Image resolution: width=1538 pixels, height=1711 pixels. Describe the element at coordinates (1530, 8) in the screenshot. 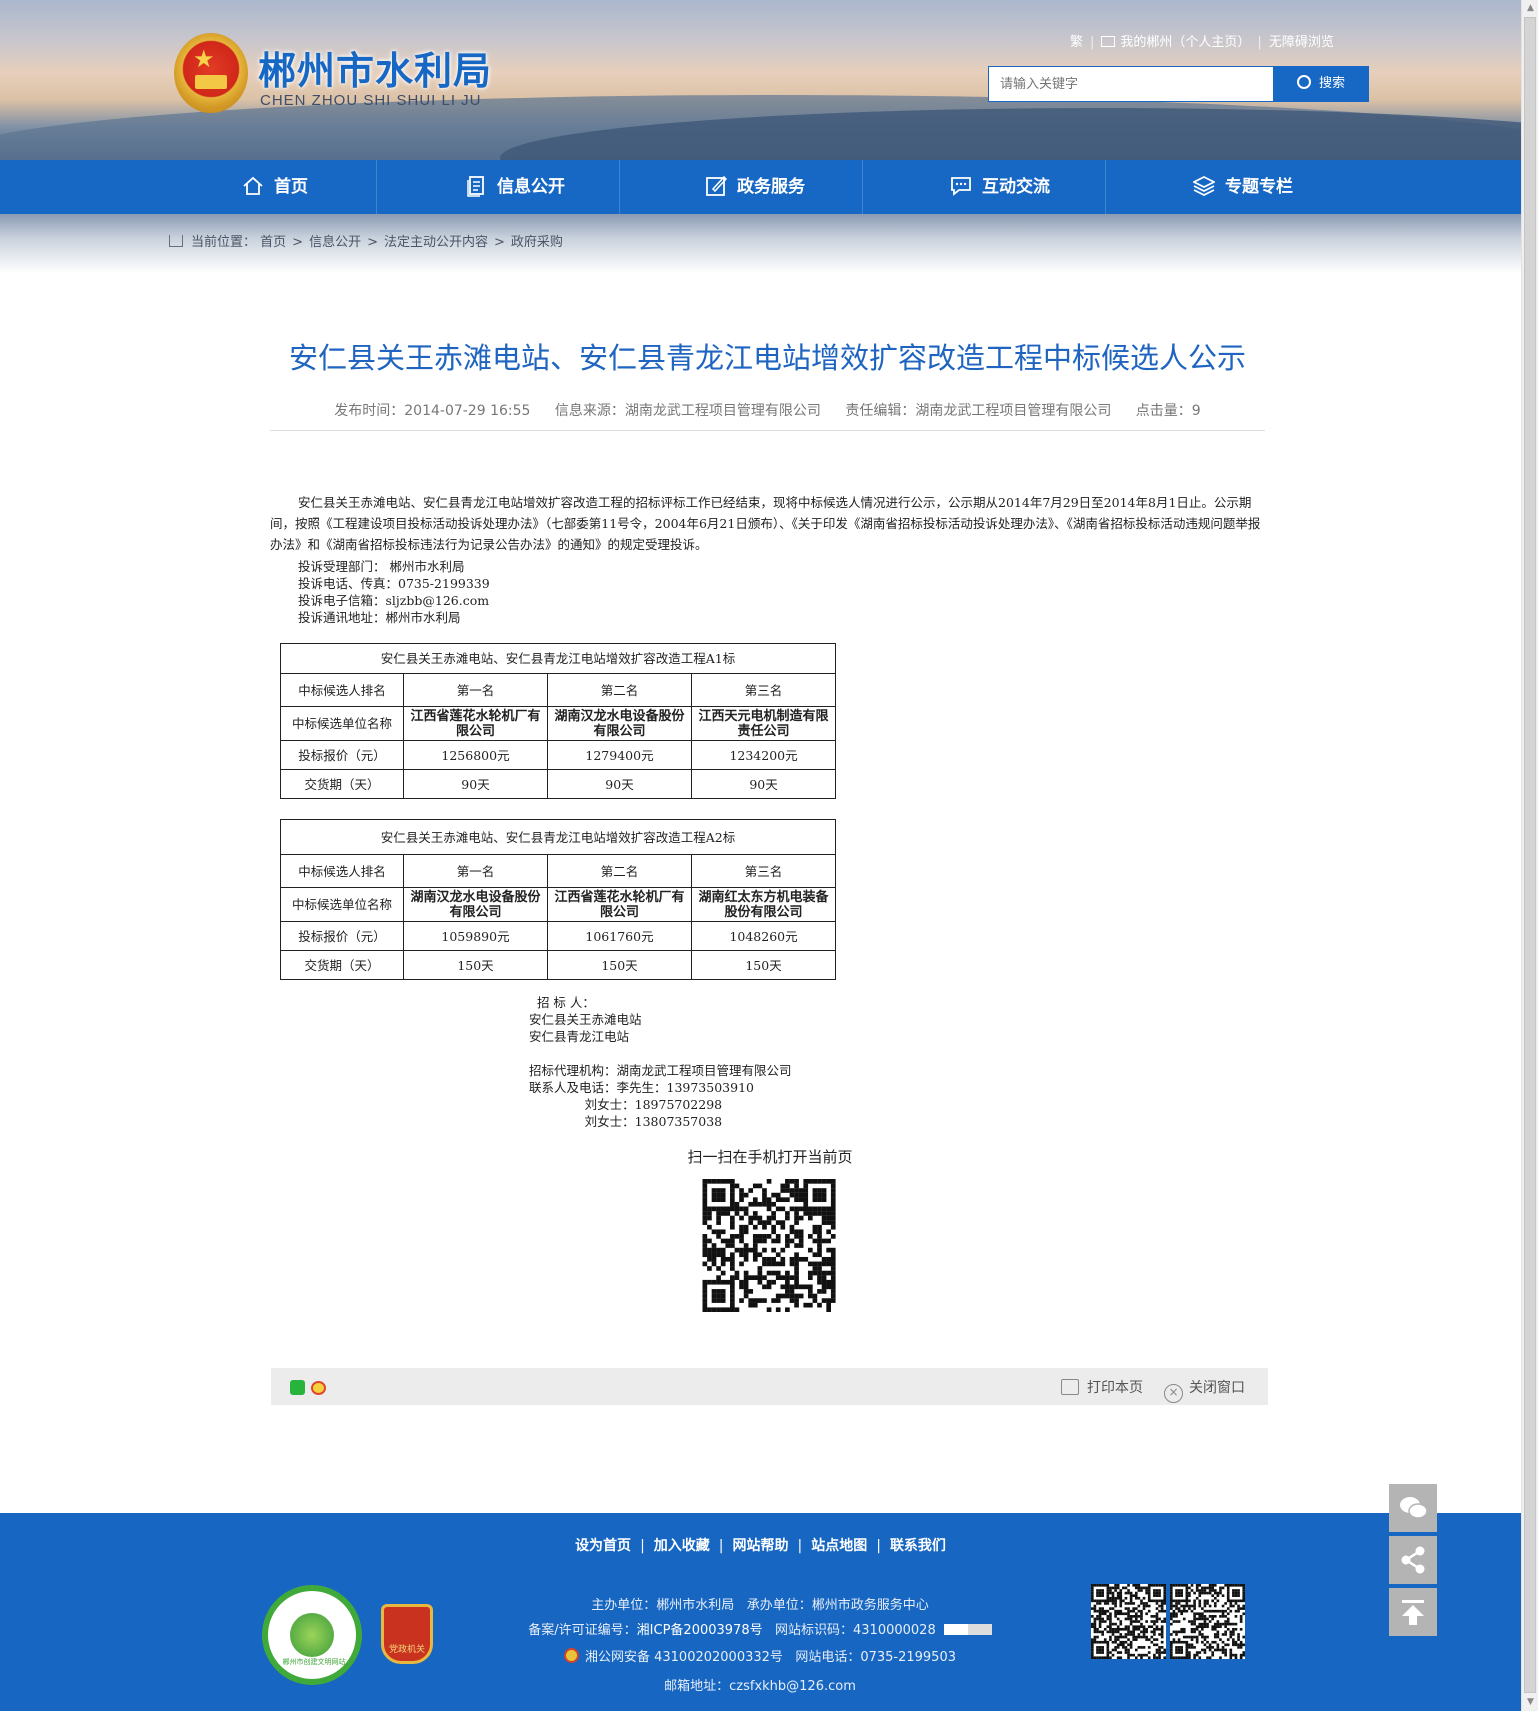

I see `scroll-up-arrow-icon: ▲` at that location.